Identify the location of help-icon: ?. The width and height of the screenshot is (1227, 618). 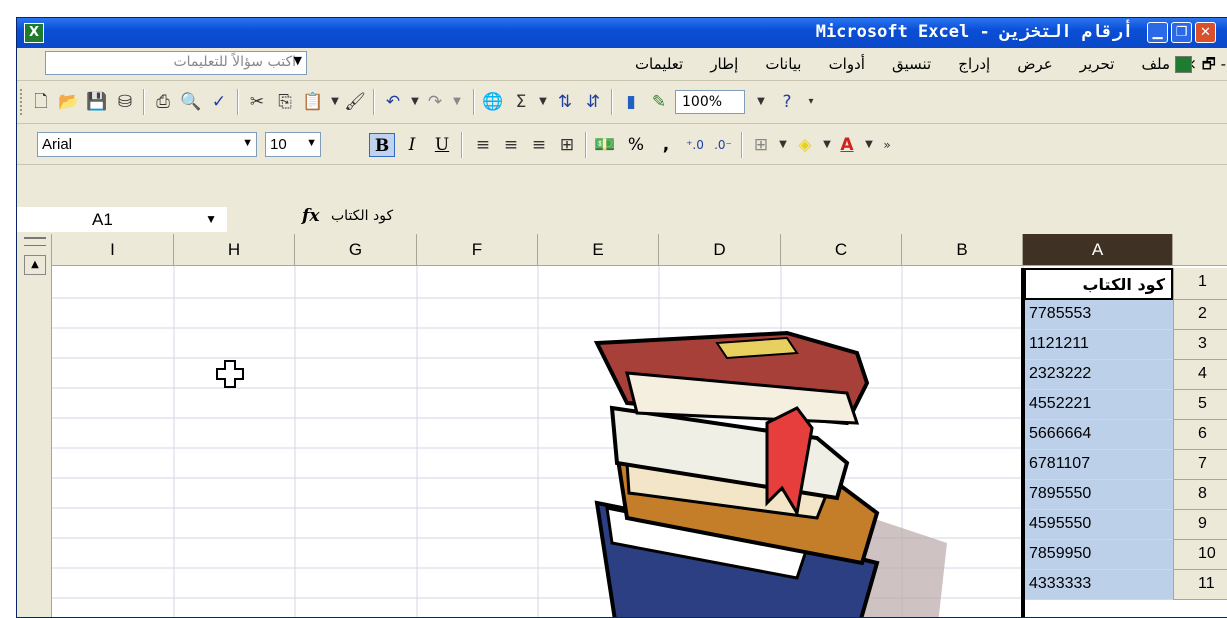
(787, 102).